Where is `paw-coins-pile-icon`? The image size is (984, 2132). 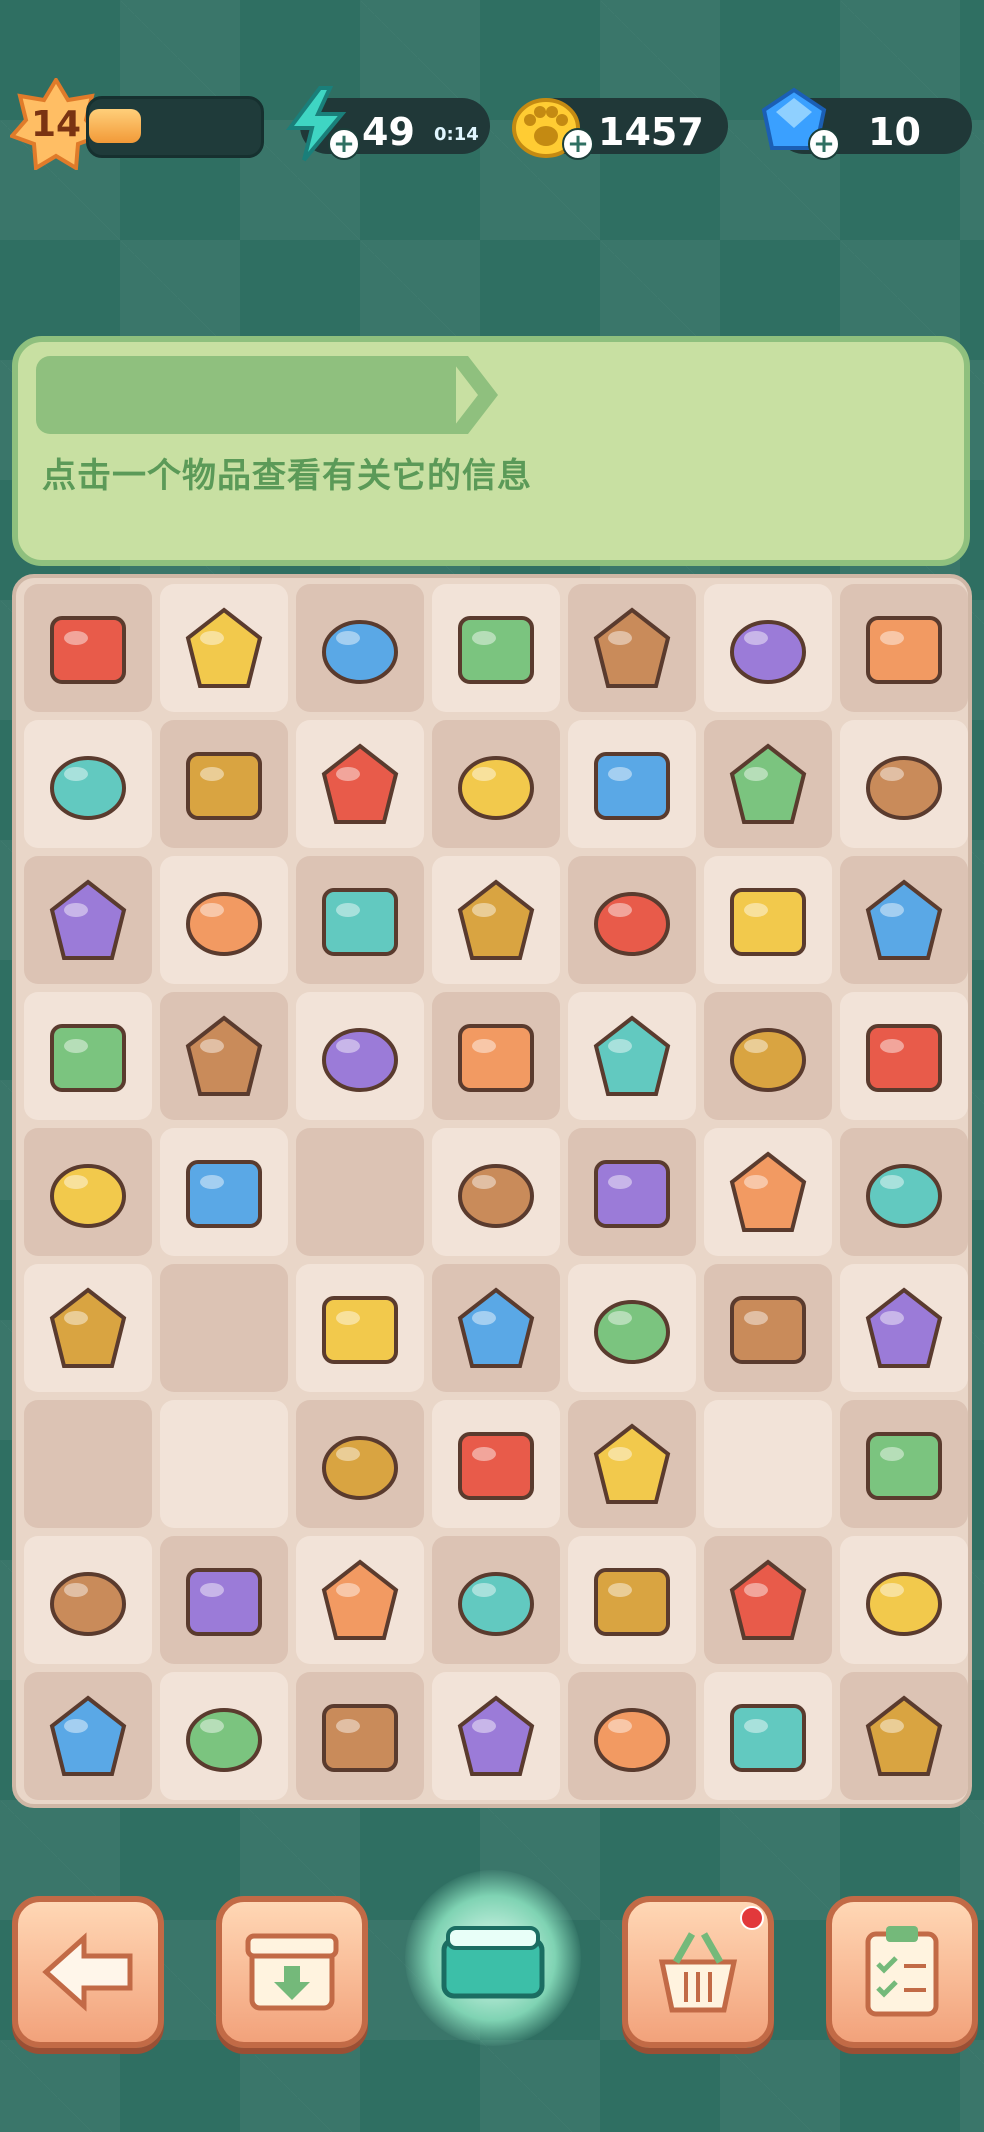
paw-coins-pile-icon is located at coordinates (88, 1056).